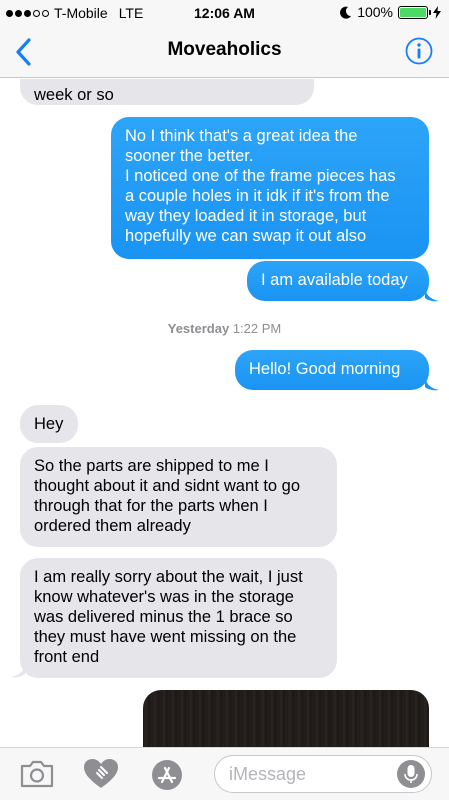 Image resolution: width=449 pixels, height=800 pixels. I want to click on info-icon, so click(419, 51).